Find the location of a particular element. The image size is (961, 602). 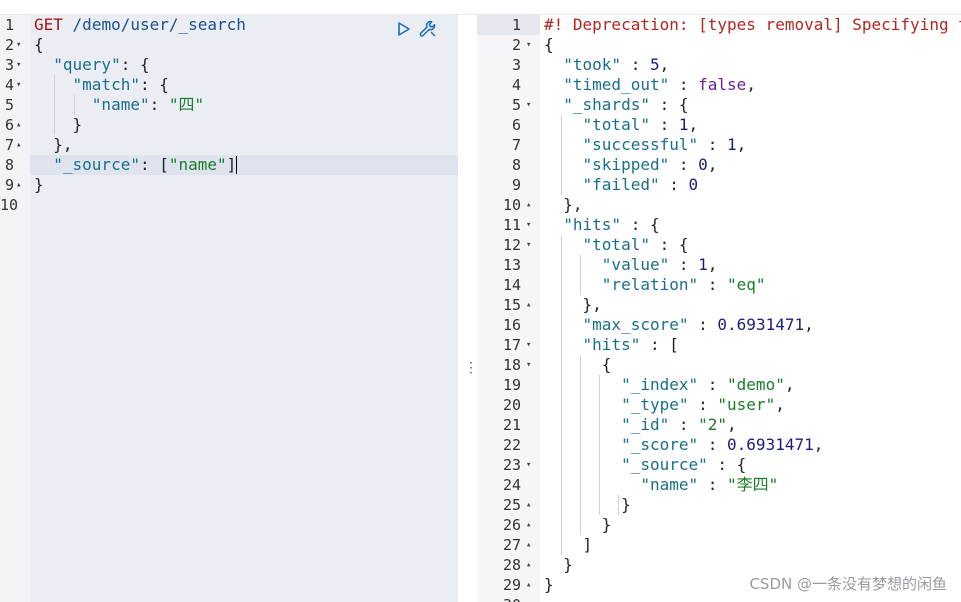

response-line: 7 "successful" : 1, is located at coordinates (719, 145).